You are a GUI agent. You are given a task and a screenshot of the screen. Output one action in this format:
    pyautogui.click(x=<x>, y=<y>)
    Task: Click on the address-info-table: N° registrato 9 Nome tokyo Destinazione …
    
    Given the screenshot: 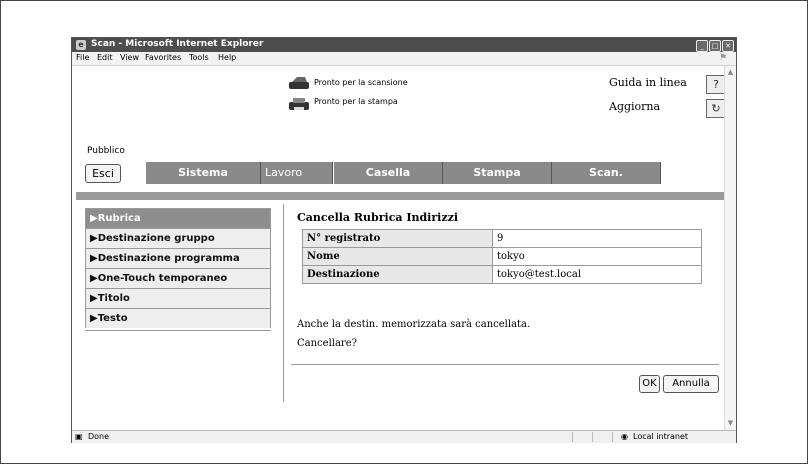 What is the action you would take?
    pyautogui.click(x=502, y=256)
    